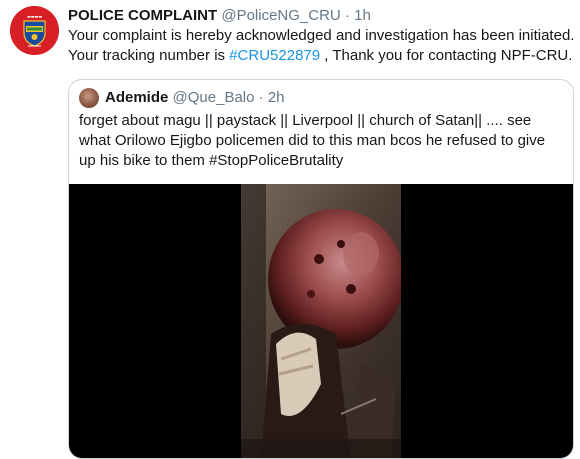  Describe the element at coordinates (362, 15) in the screenshot. I see `tweet-time: 1h` at that location.